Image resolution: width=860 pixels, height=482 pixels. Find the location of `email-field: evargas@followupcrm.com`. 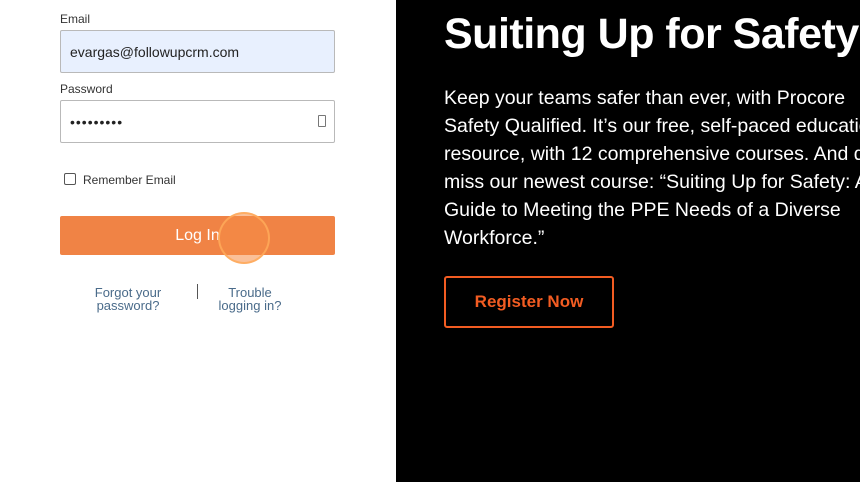

email-field: evargas@followupcrm.com is located at coordinates (197, 51).